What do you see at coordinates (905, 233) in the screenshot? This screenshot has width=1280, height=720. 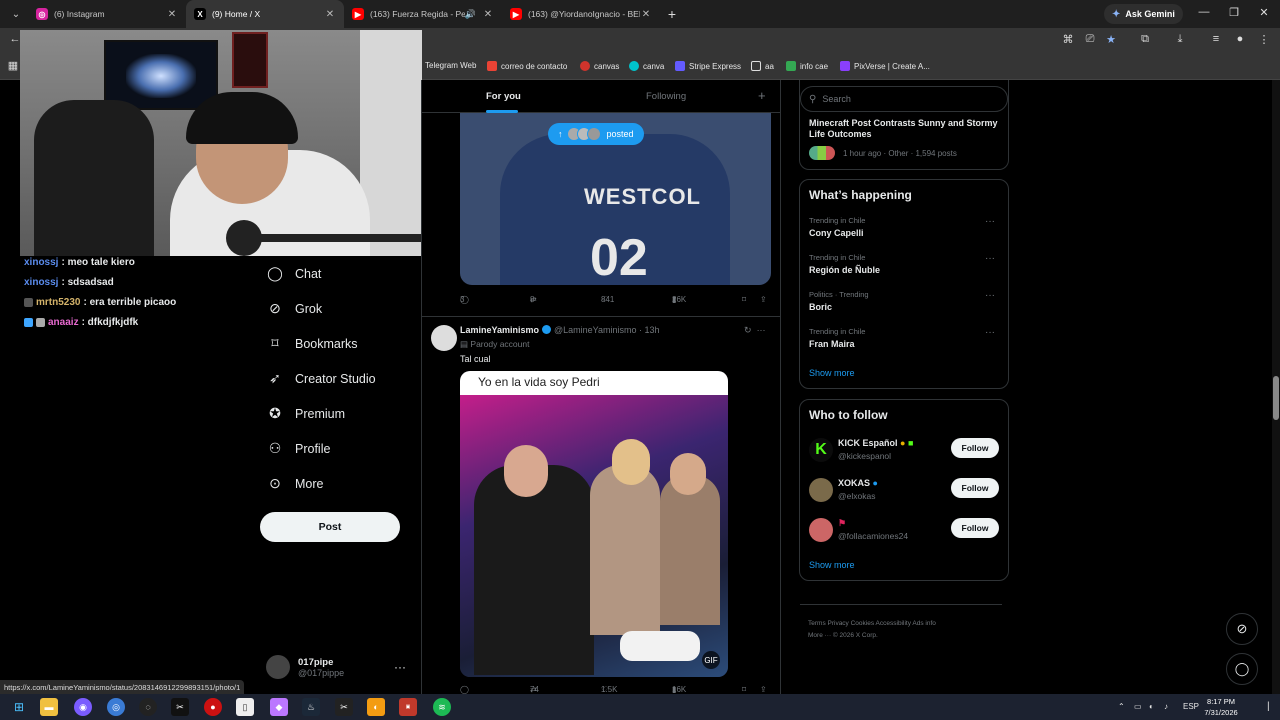 I see `trend-item: Trending in Chile Cony Capelli ···` at bounding box center [905, 233].